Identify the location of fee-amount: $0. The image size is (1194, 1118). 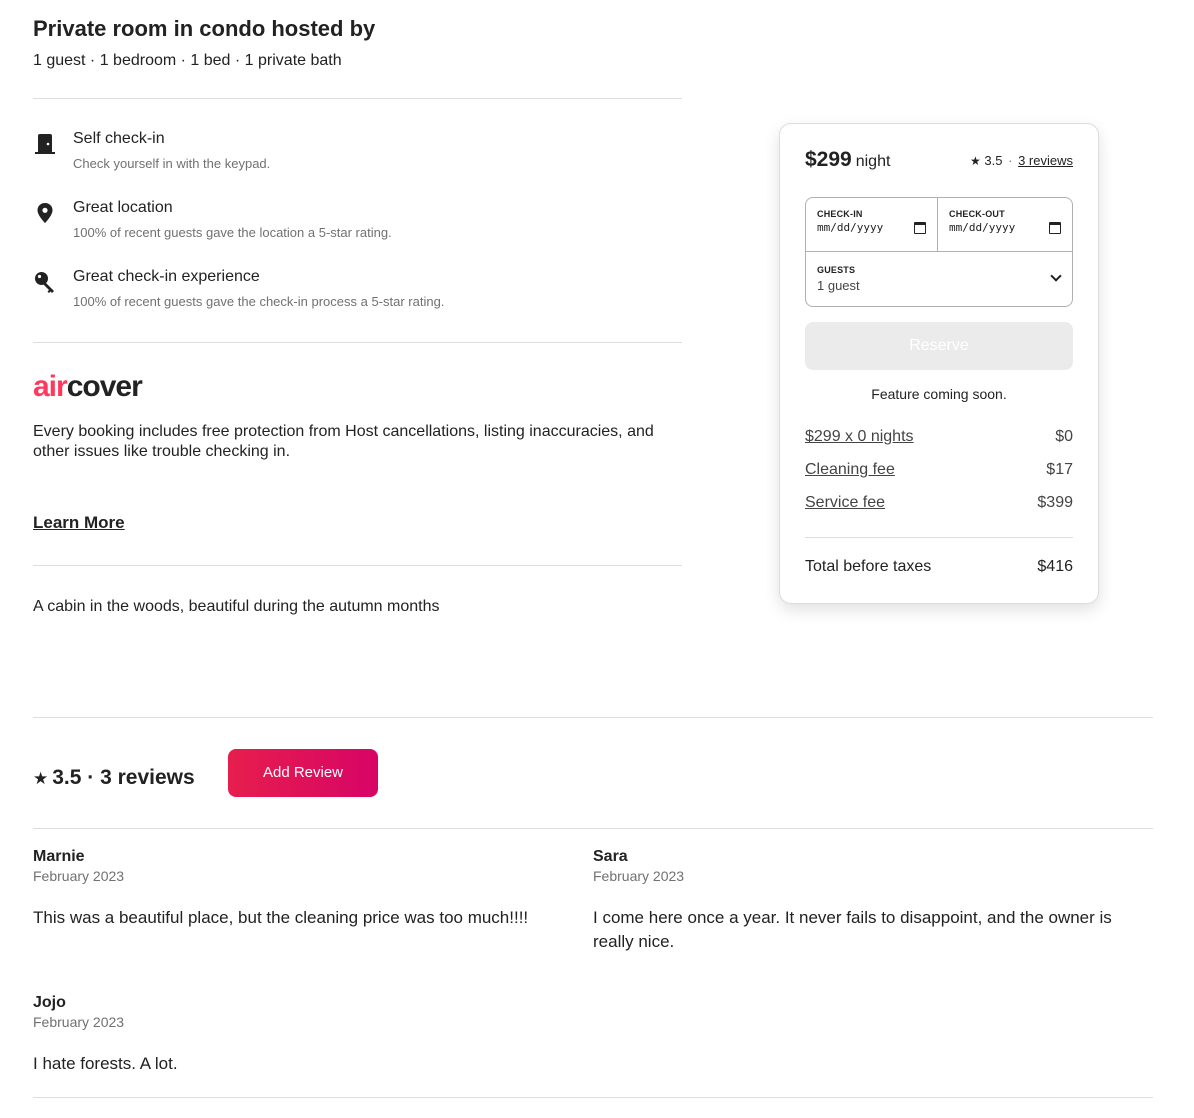
(1064, 436).